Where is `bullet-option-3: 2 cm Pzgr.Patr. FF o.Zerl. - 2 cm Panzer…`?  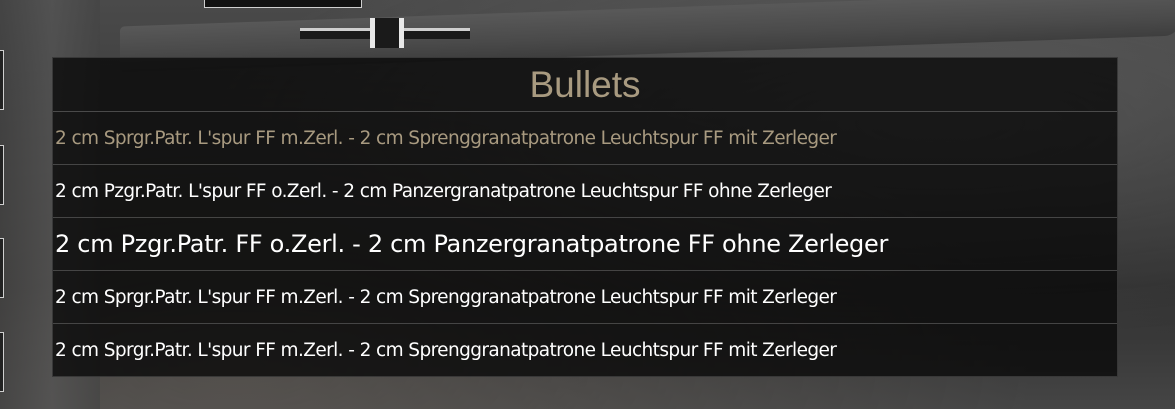 bullet-option-3: 2 cm Pzgr.Patr. FF o.Zerl. - 2 cm Panzer… is located at coordinates (585, 244).